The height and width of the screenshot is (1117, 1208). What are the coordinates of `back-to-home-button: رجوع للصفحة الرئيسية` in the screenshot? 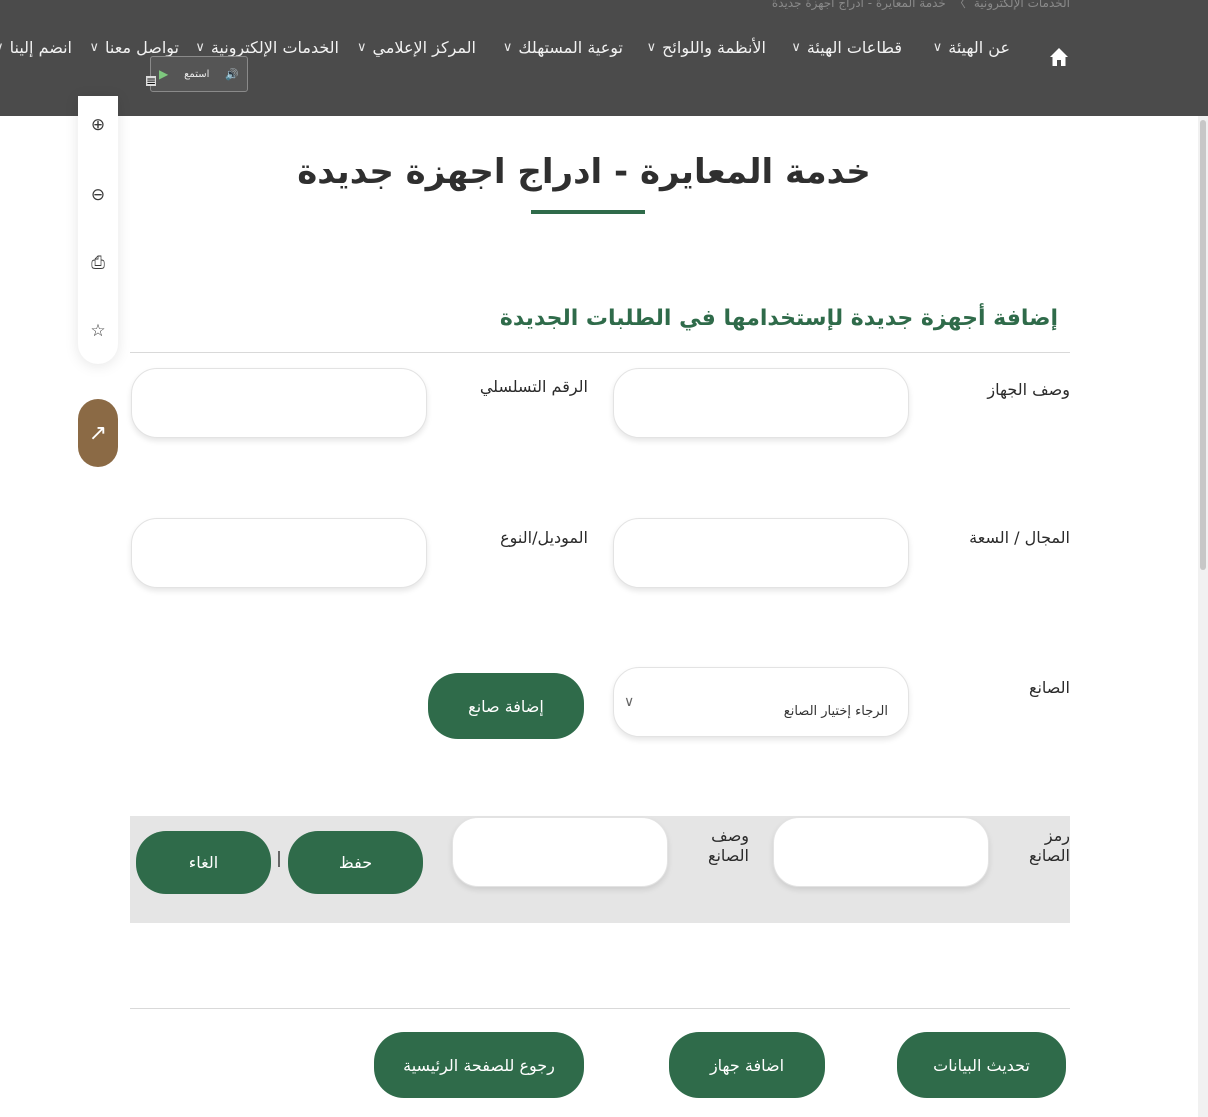 It's located at (479, 1065).